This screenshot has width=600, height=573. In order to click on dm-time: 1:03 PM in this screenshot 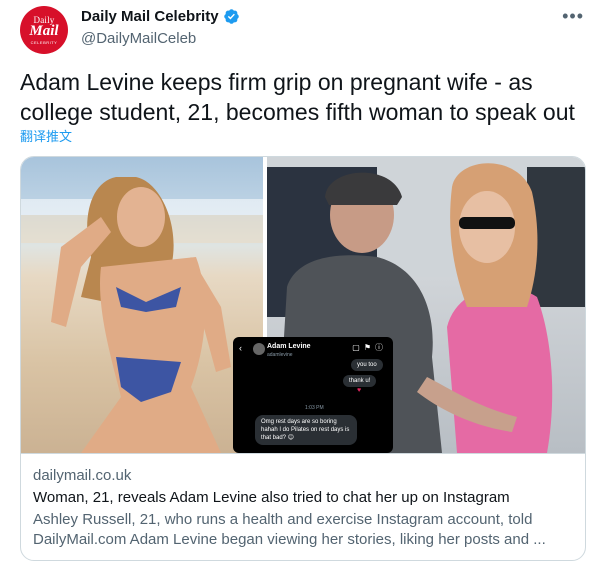, I will do `click(314, 408)`.